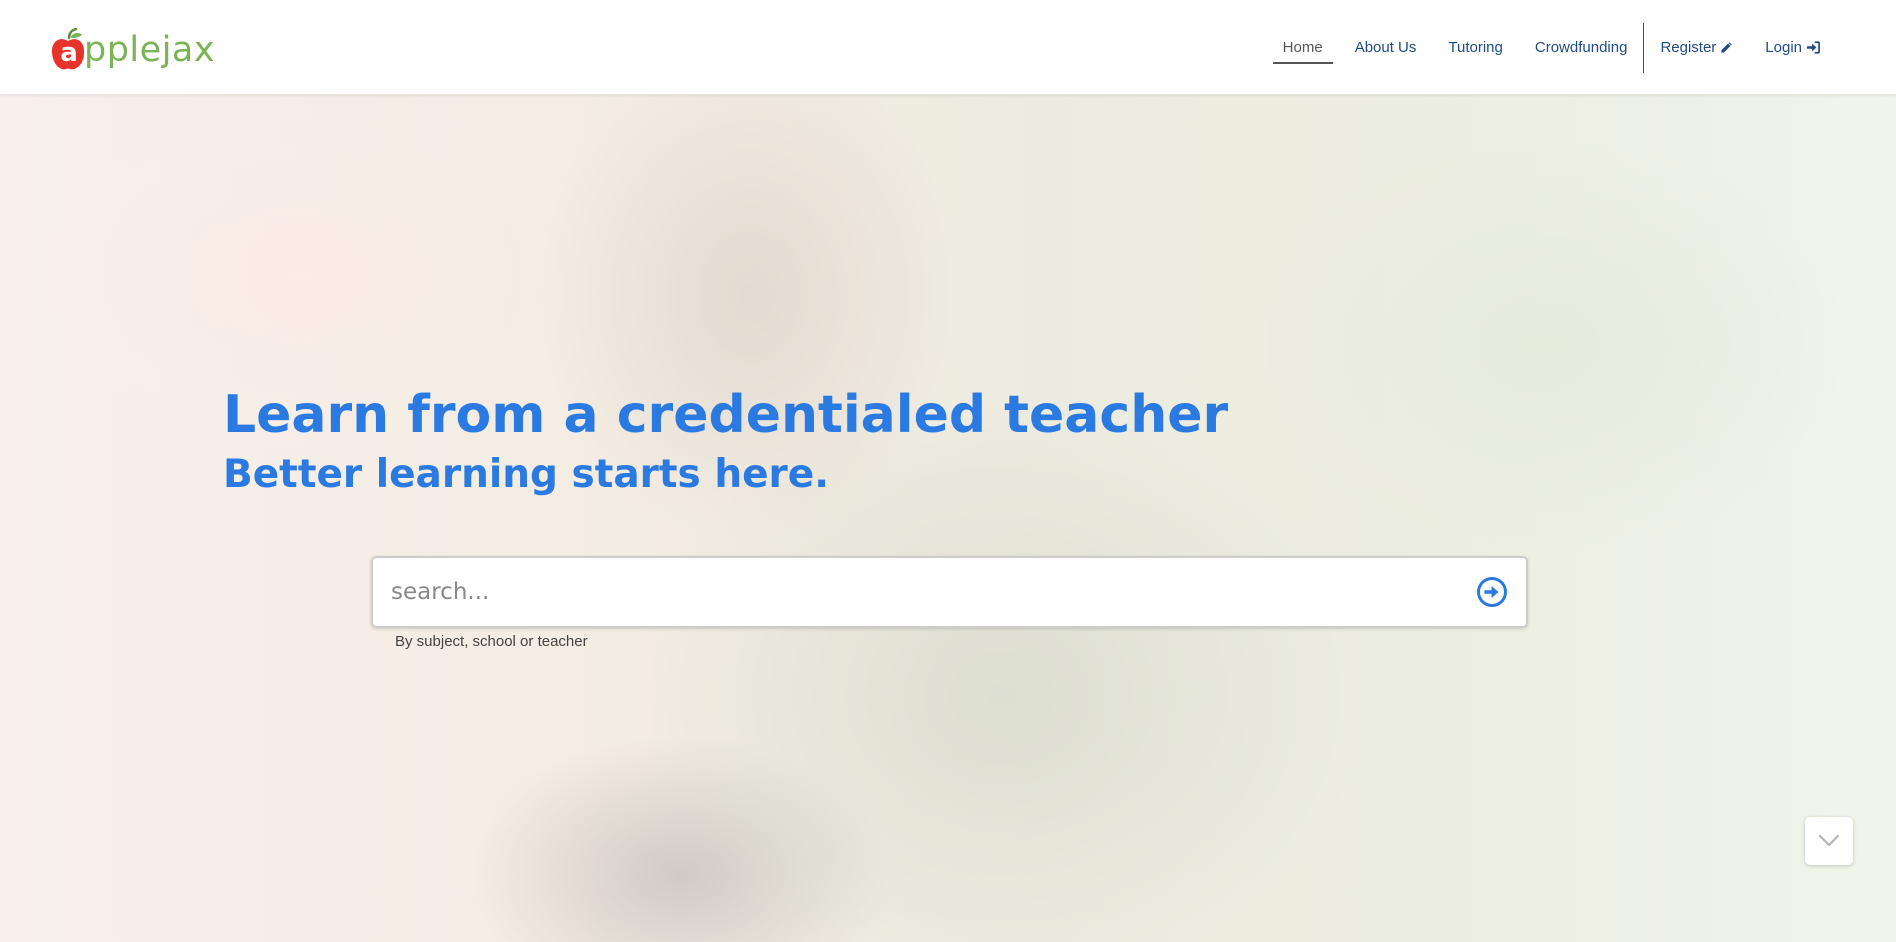  I want to click on nav-about-us-label: About Us, so click(1385, 47).